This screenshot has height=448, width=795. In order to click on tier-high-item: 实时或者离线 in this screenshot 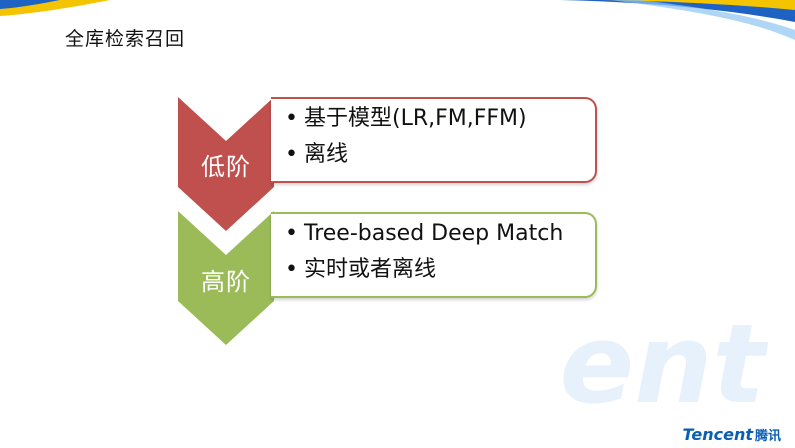, I will do `click(440, 270)`.